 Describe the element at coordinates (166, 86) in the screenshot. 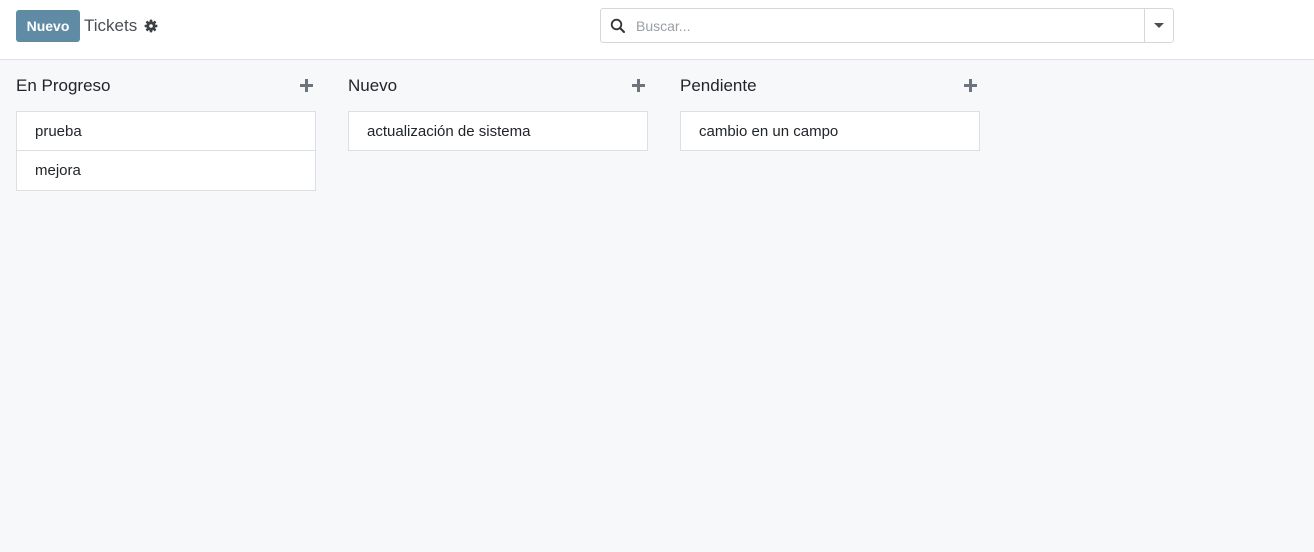

I see `column-header: En Progreso` at that location.